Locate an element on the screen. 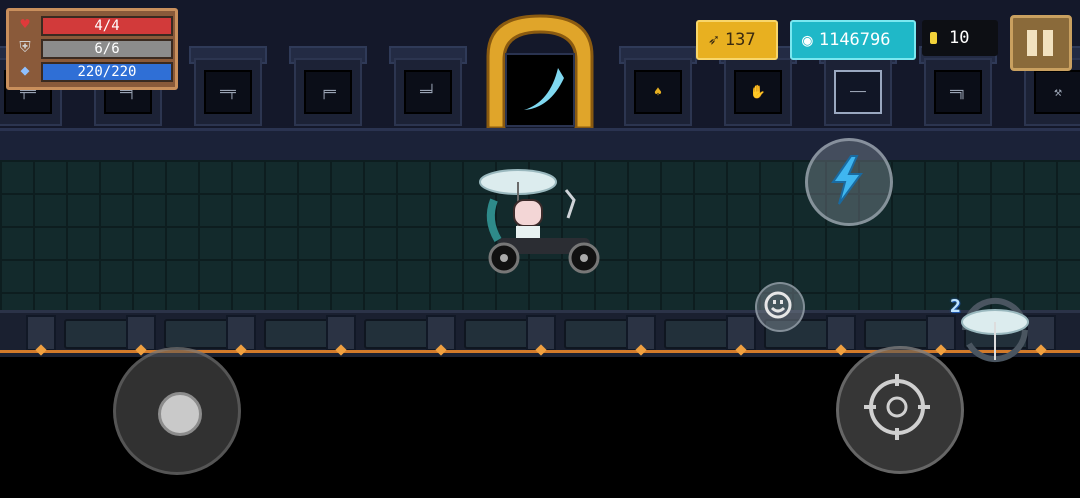 This screenshot has width=1080, height=498. movement-joystick is located at coordinates (177, 411).